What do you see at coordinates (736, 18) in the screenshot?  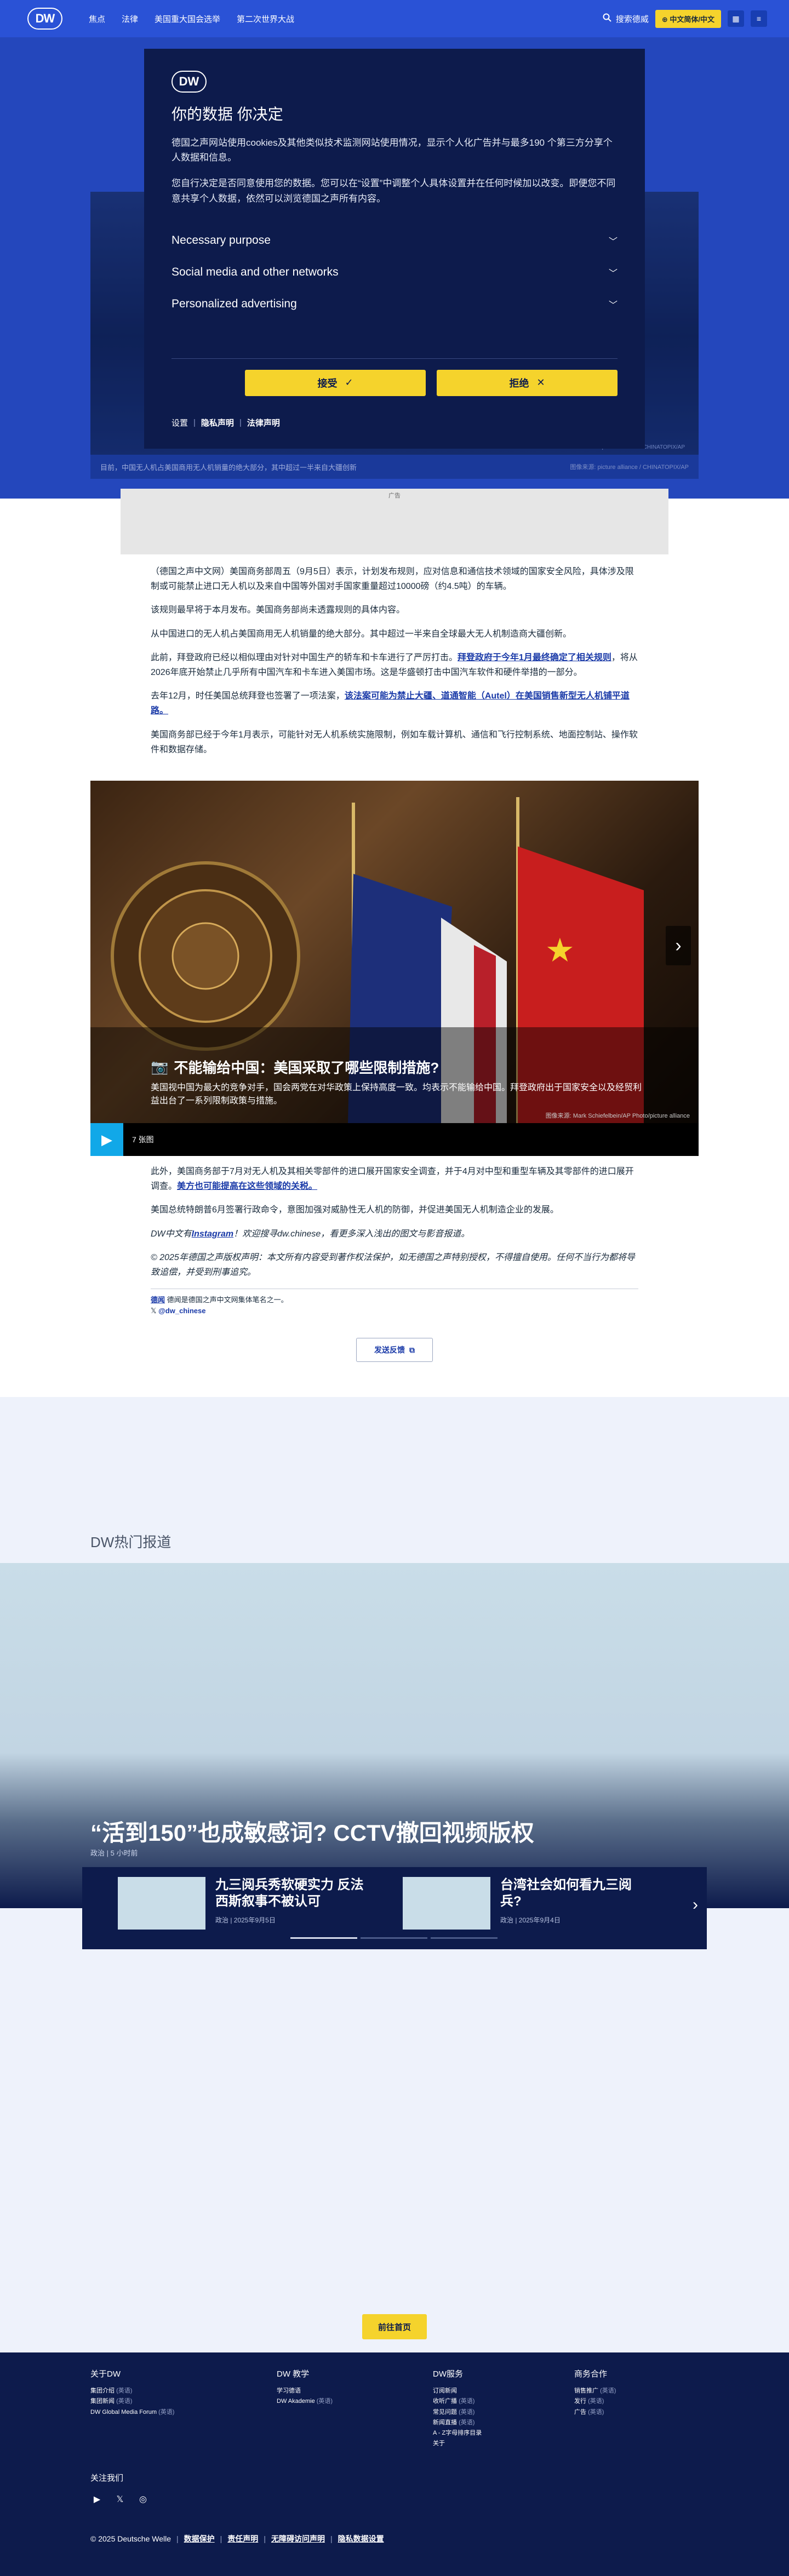 I see `grid-icon: ▦` at bounding box center [736, 18].